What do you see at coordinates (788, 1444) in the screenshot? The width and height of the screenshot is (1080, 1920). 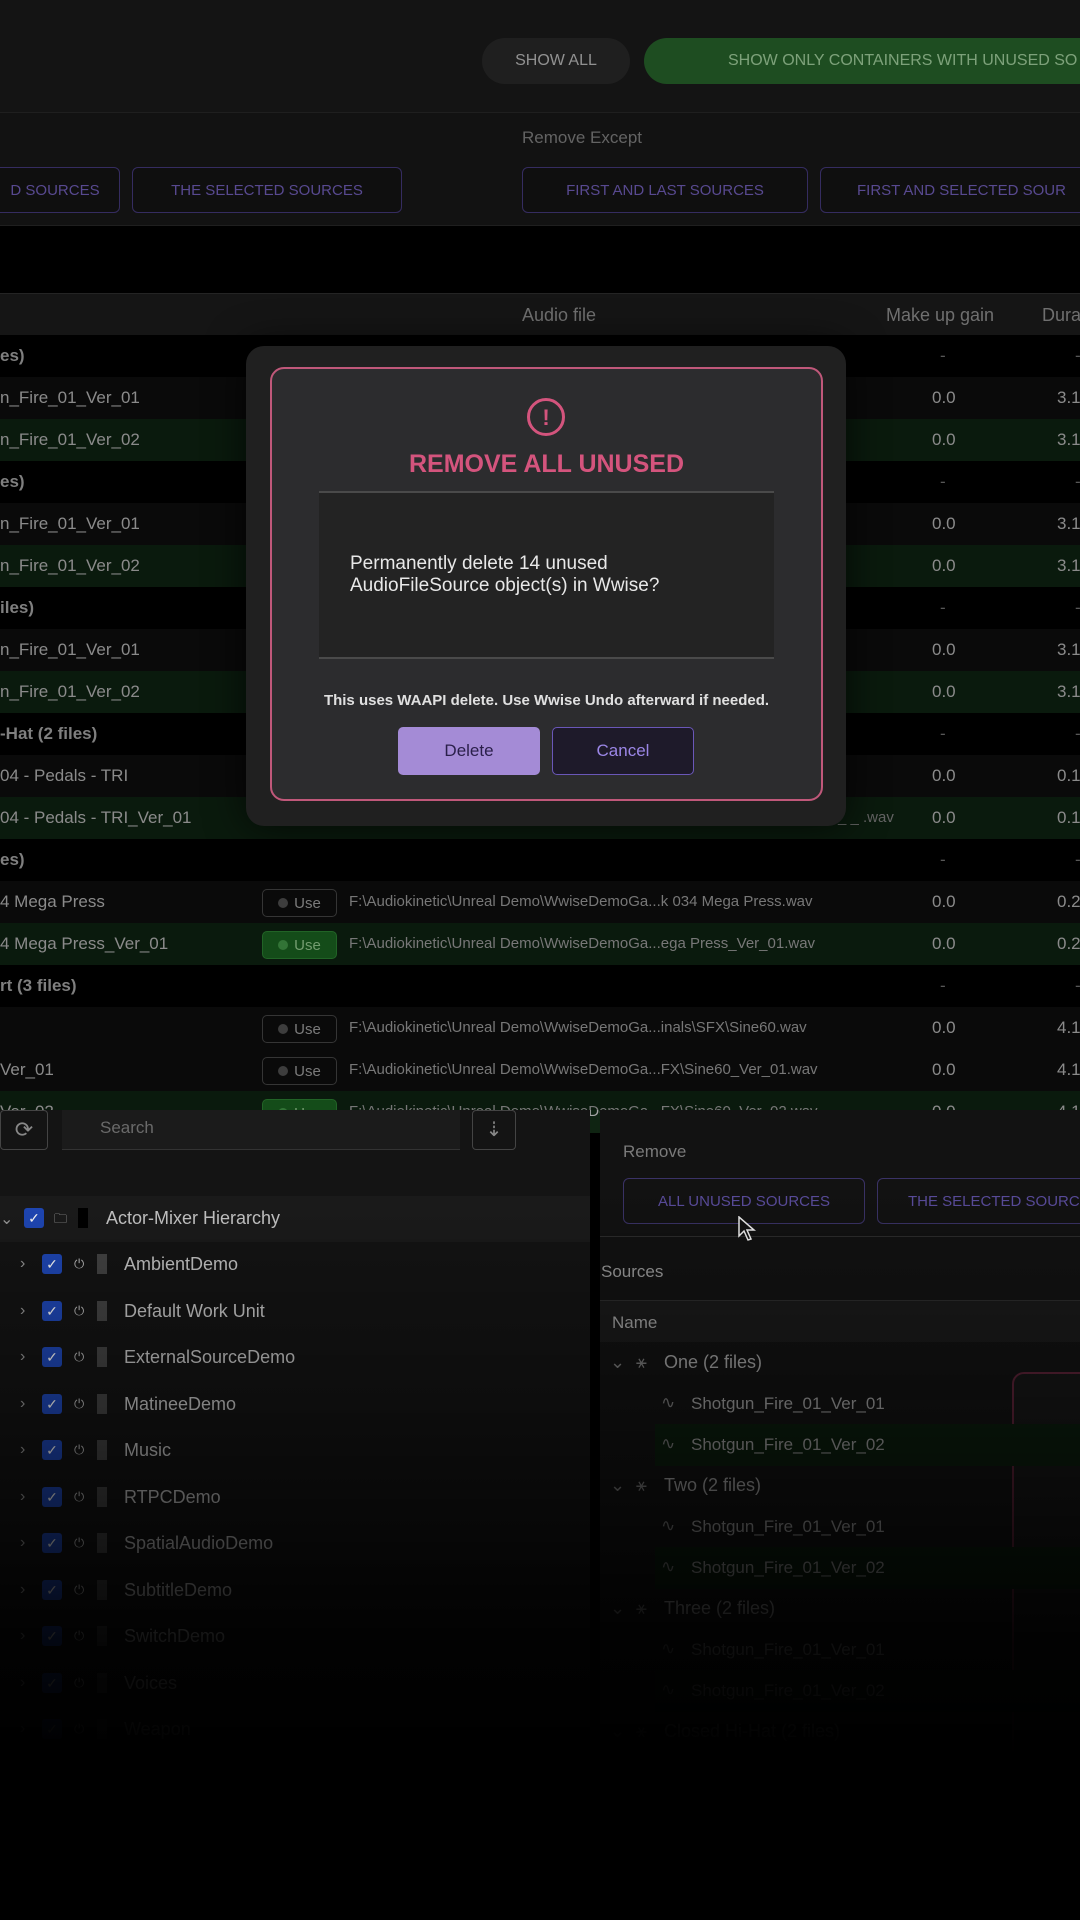 I see `source-file-label: Shotgun_Fire_01_Ver_02` at bounding box center [788, 1444].